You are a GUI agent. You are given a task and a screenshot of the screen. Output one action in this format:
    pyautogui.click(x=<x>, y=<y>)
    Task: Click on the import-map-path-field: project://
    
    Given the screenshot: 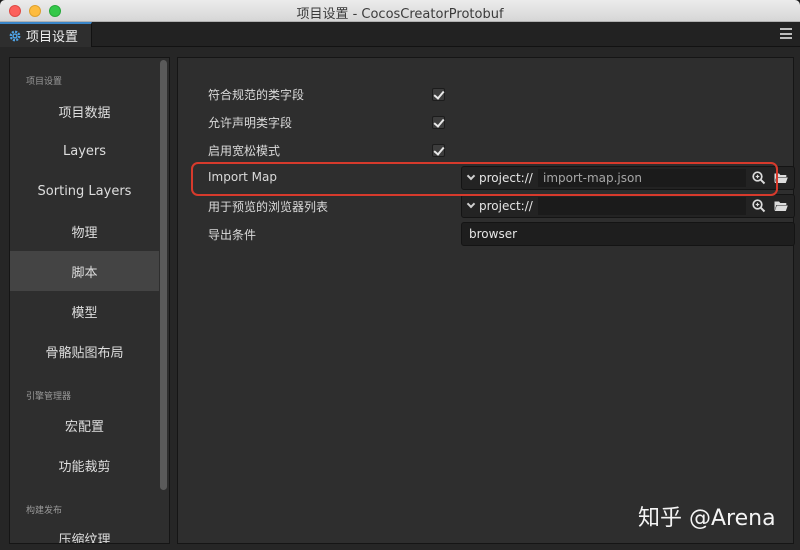 What is the action you would take?
    pyautogui.click(x=628, y=178)
    